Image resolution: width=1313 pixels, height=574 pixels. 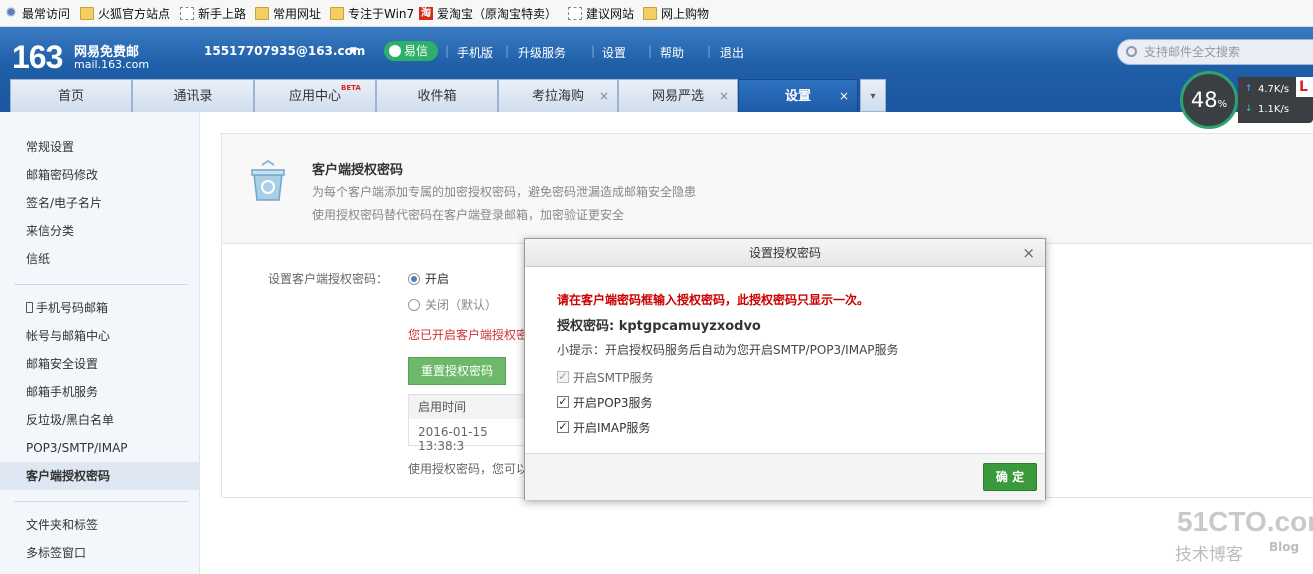 What do you see at coordinates (468, 215) in the screenshot?
I see `page-description-2: 使用授权密码替代密码在客户端登录邮箱，加密验证更安全` at bounding box center [468, 215].